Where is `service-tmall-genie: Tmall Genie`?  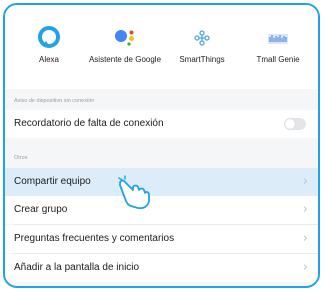
service-tmall-genie: Tmall Genie is located at coordinates (278, 45).